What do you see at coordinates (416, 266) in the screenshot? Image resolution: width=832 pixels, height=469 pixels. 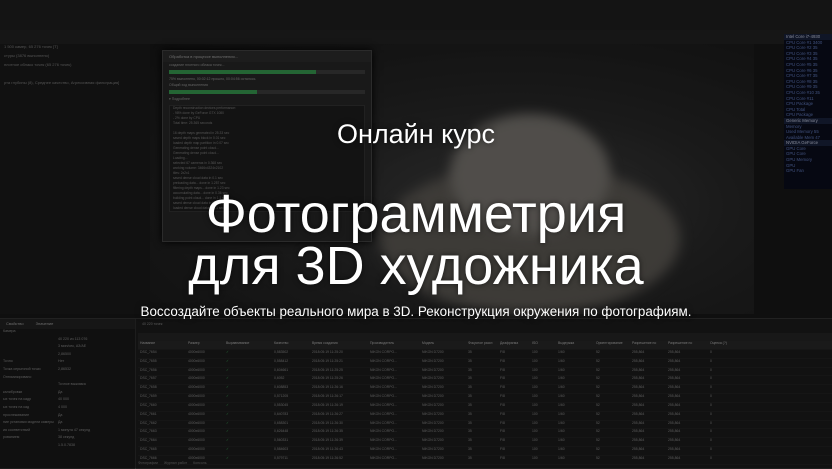 I see `title-line-2: для 3D художника` at bounding box center [416, 266].